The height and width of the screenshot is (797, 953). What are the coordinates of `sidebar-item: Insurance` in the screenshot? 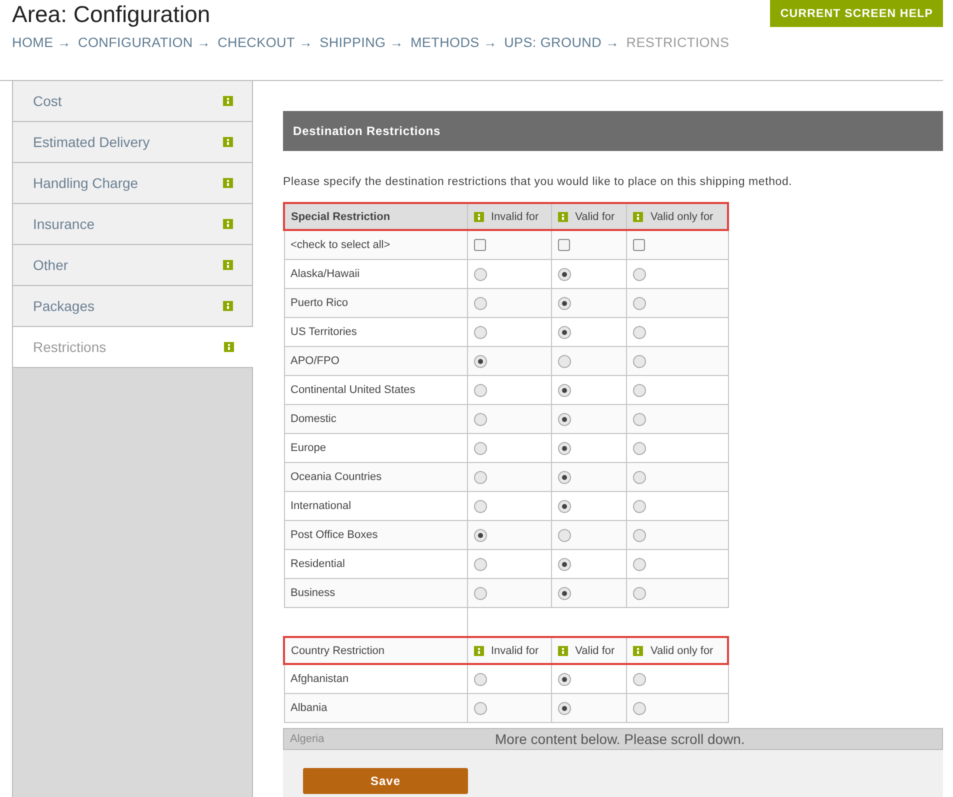 It's located at (132, 224).